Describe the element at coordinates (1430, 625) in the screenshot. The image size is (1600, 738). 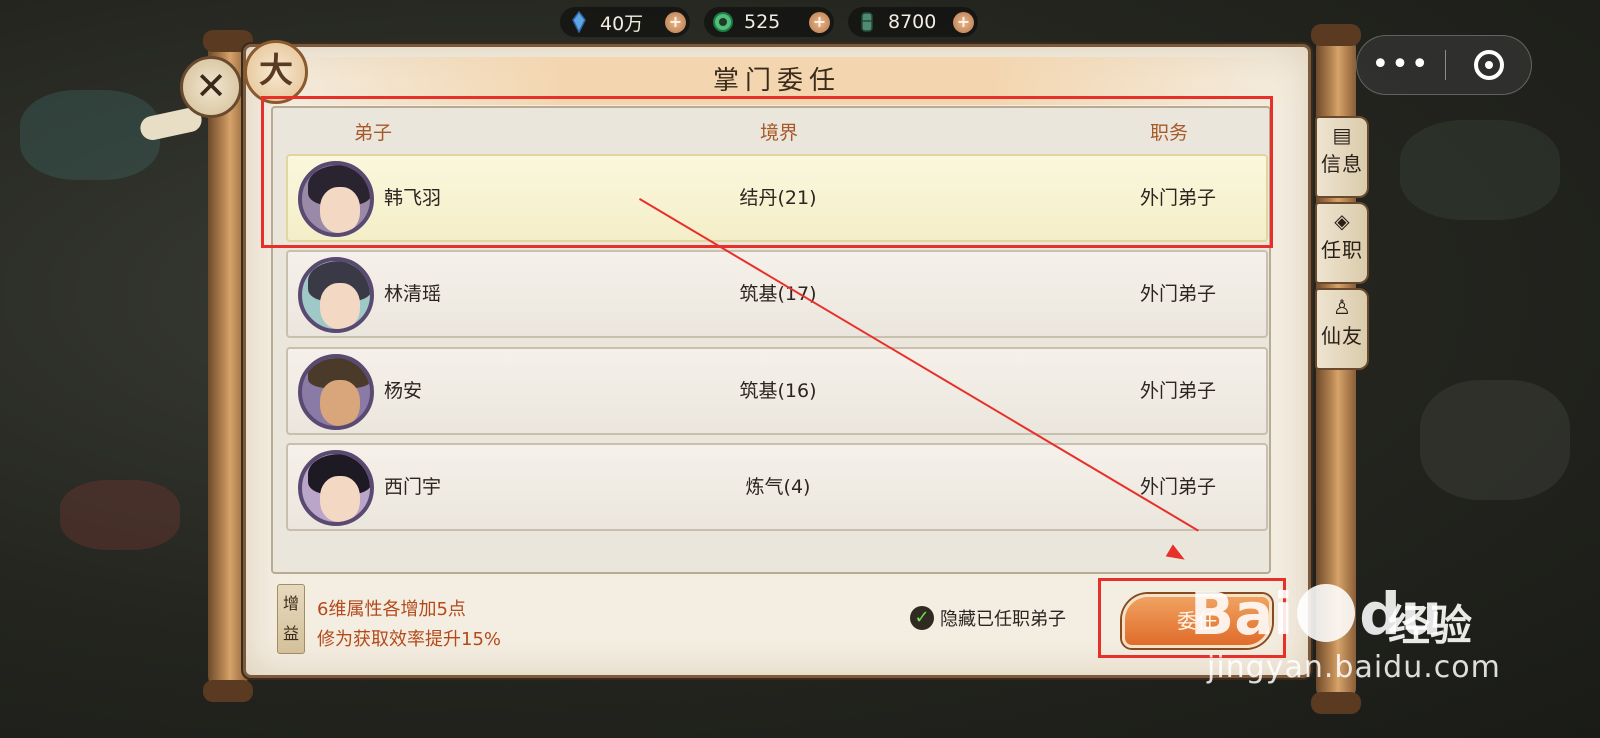
I see `watermark-jingyan: 经验` at that location.